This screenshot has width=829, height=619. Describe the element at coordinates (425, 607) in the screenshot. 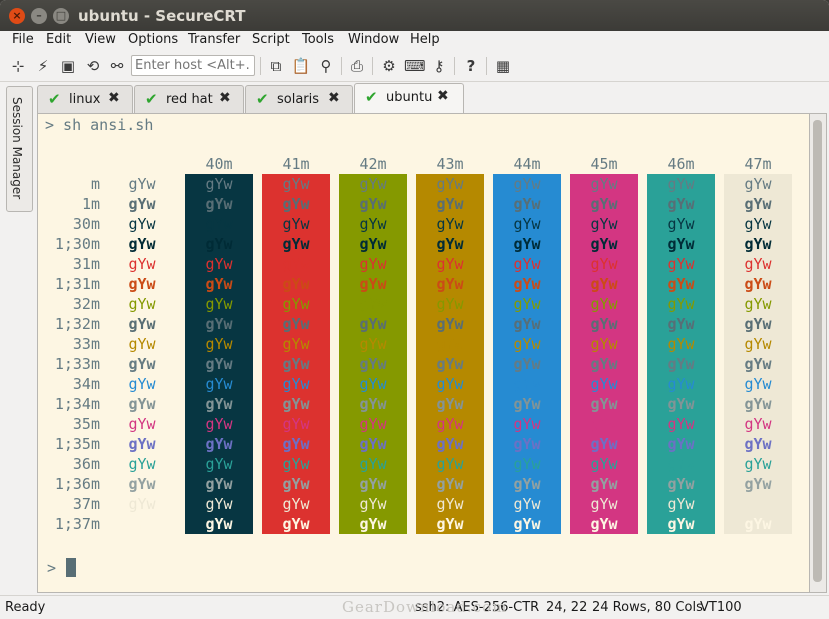

I see `watermark: GearDownload.com` at that location.